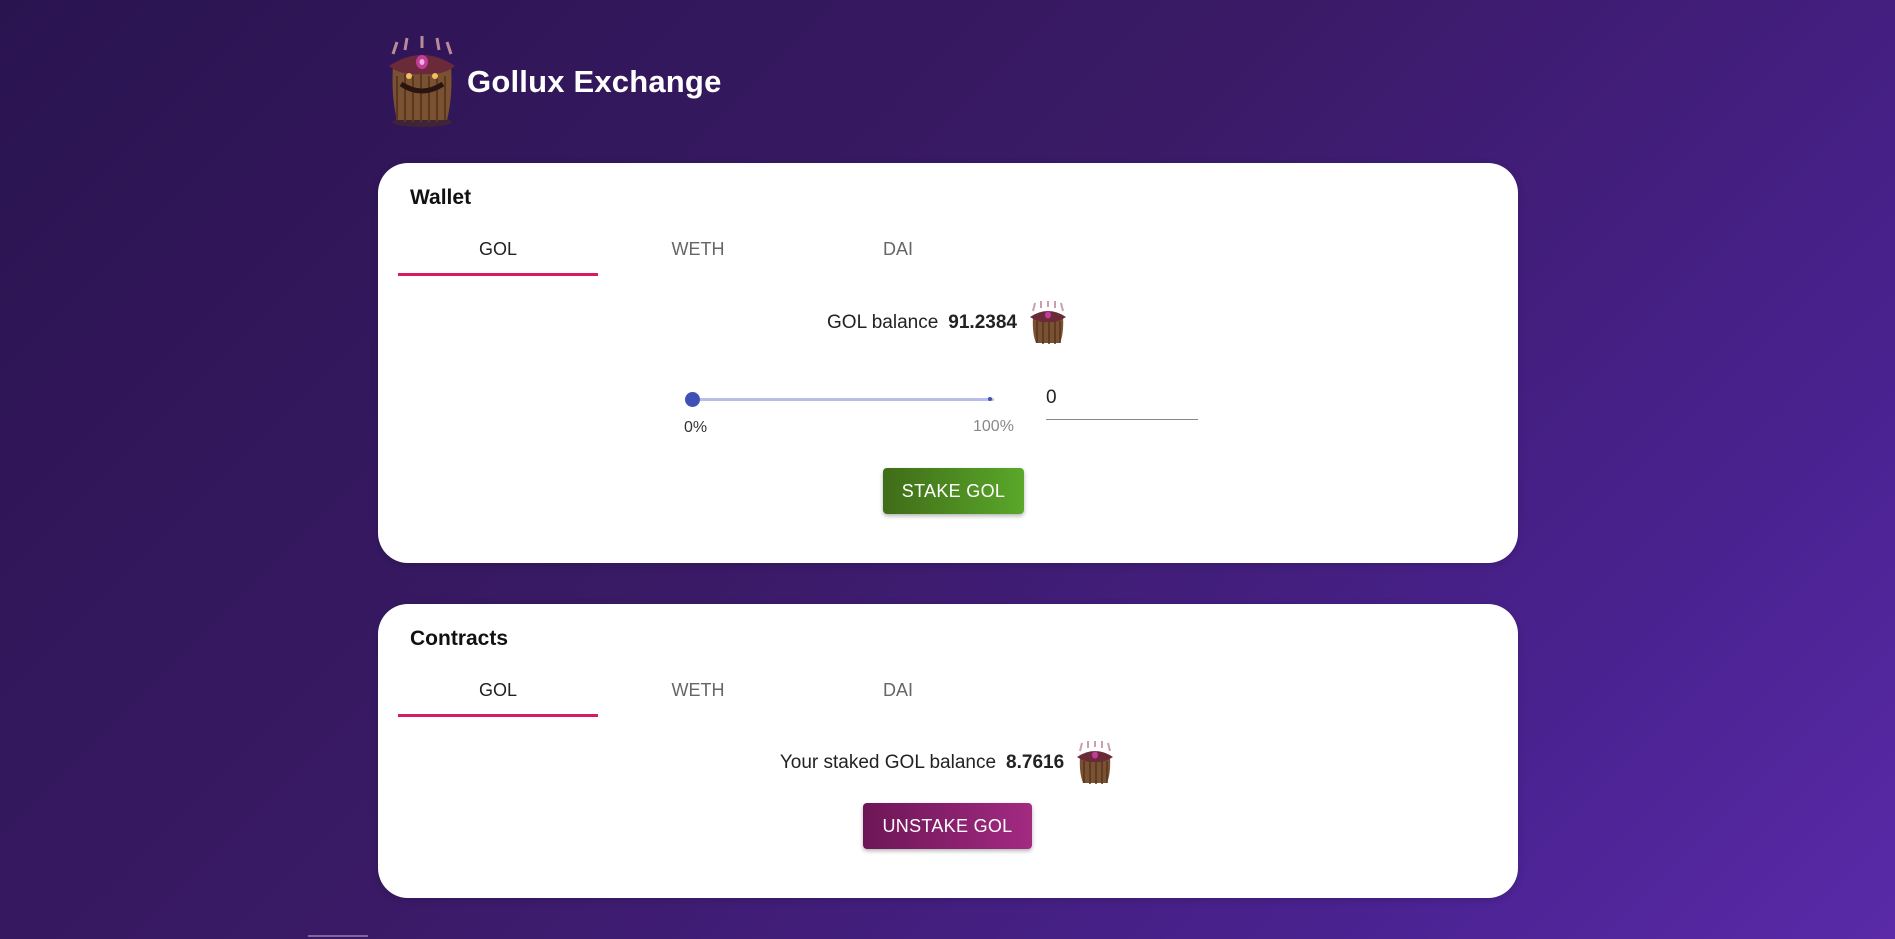 The height and width of the screenshot is (939, 1895). What do you see at coordinates (498, 250) in the screenshot?
I see `wallet-tab-gol: GOL` at bounding box center [498, 250].